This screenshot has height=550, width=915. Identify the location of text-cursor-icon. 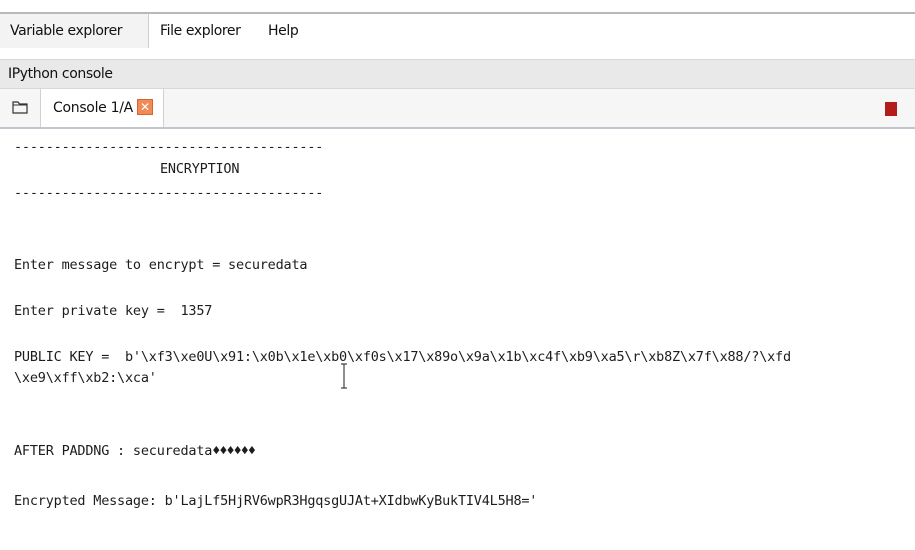
(344, 376).